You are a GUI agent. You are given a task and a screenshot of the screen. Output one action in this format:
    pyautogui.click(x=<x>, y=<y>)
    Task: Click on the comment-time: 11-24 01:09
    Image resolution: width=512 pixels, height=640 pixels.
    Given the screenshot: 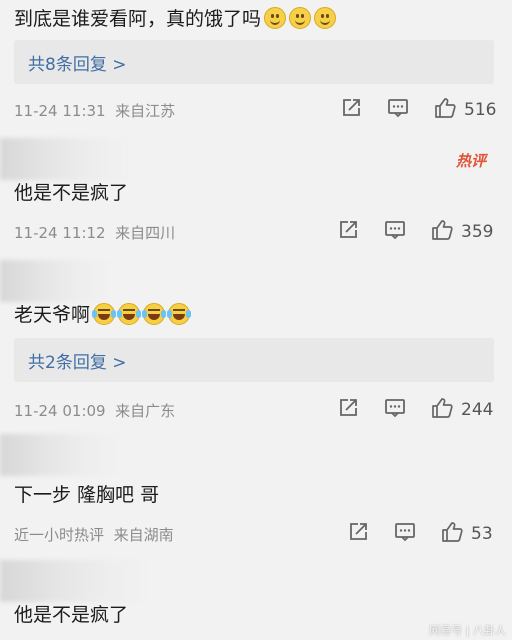 What is the action you would take?
    pyautogui.click(x=60, y=411)
    